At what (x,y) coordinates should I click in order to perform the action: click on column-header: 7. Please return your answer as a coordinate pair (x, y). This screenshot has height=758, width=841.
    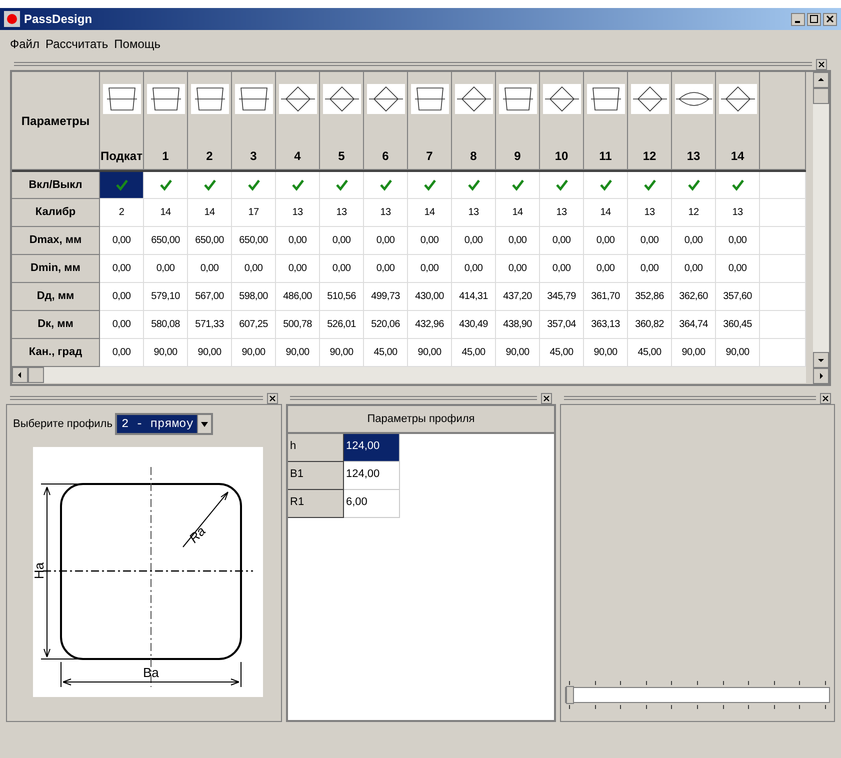
    Looking at the image, I should click on (430, 121).